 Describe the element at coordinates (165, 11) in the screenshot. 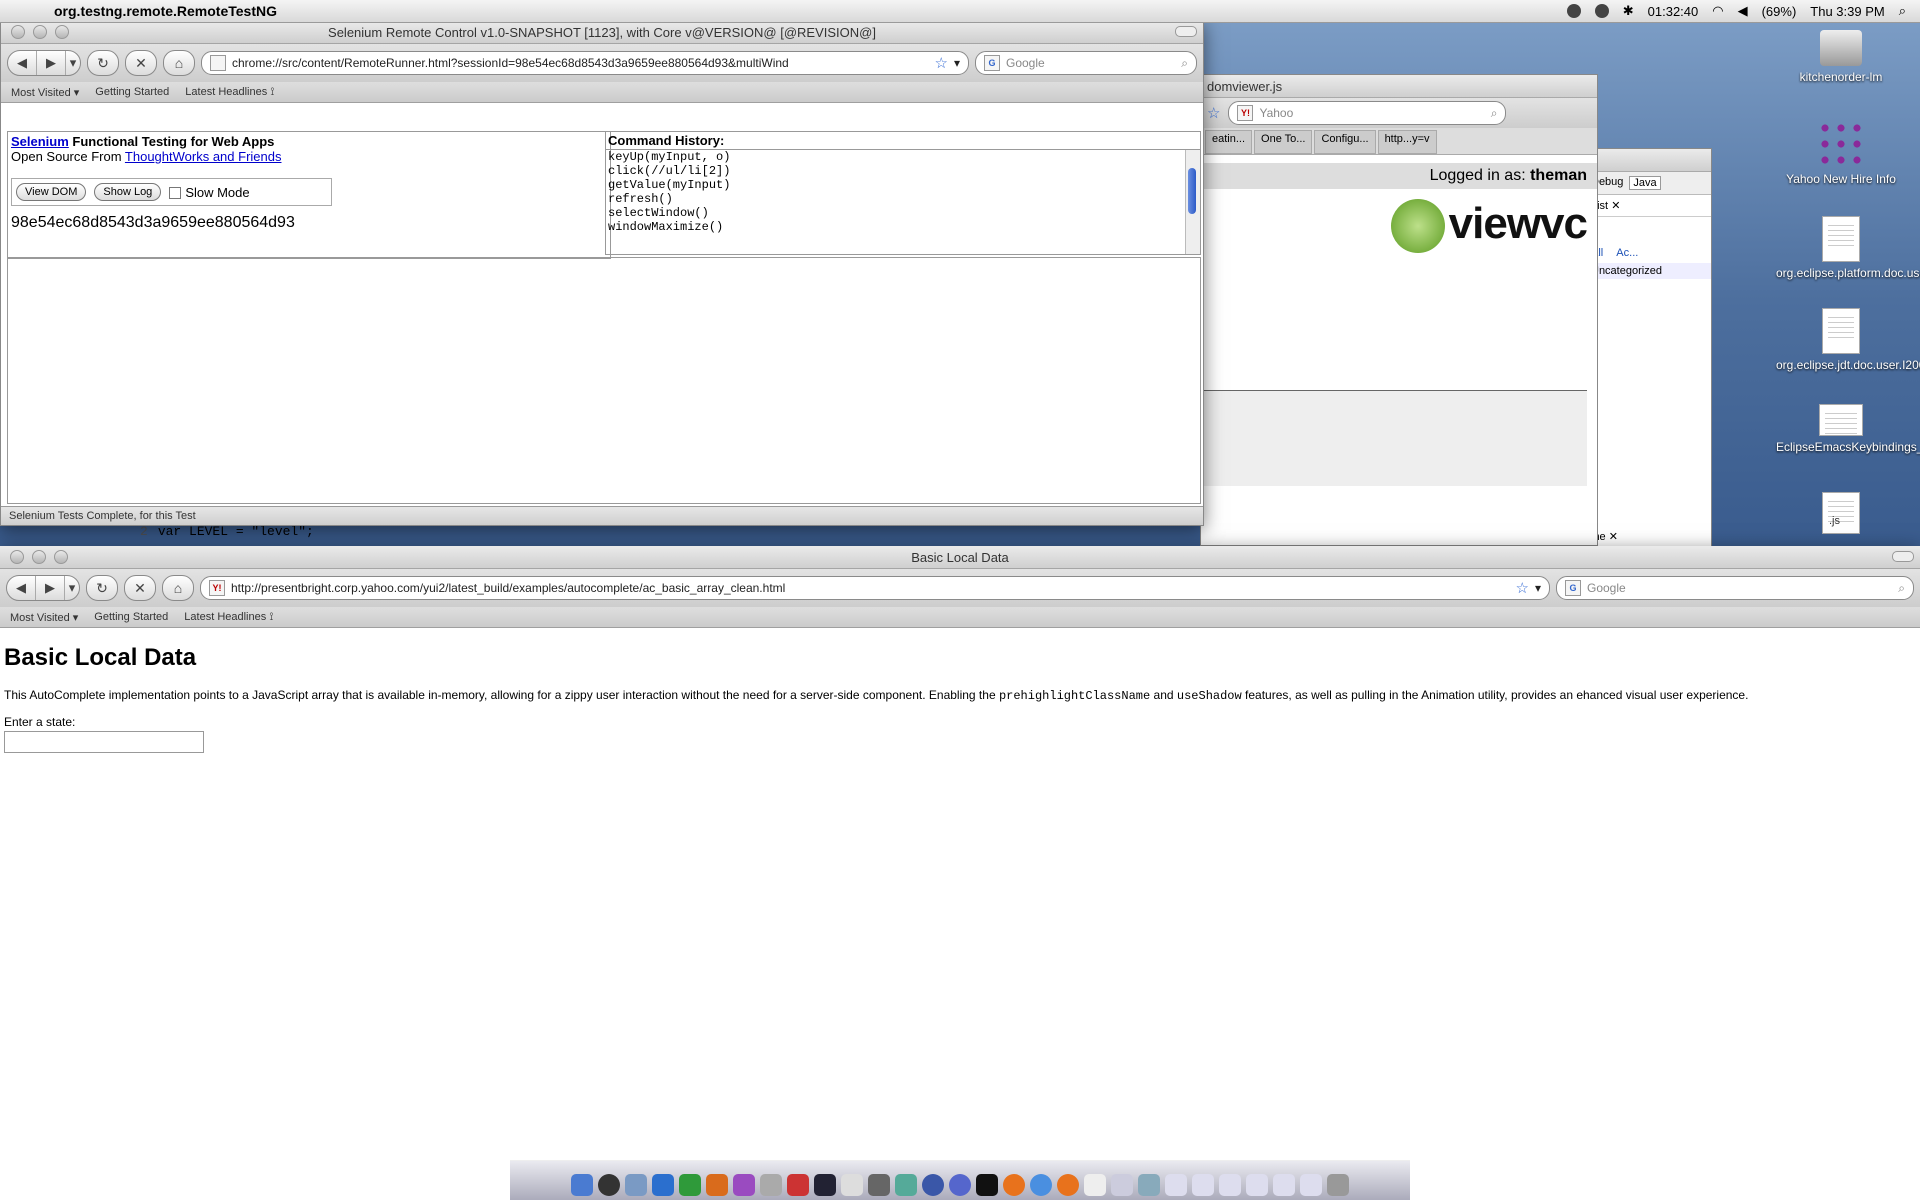

I see `app-name: org.testng.remote.RemoteTestNG` at that location.